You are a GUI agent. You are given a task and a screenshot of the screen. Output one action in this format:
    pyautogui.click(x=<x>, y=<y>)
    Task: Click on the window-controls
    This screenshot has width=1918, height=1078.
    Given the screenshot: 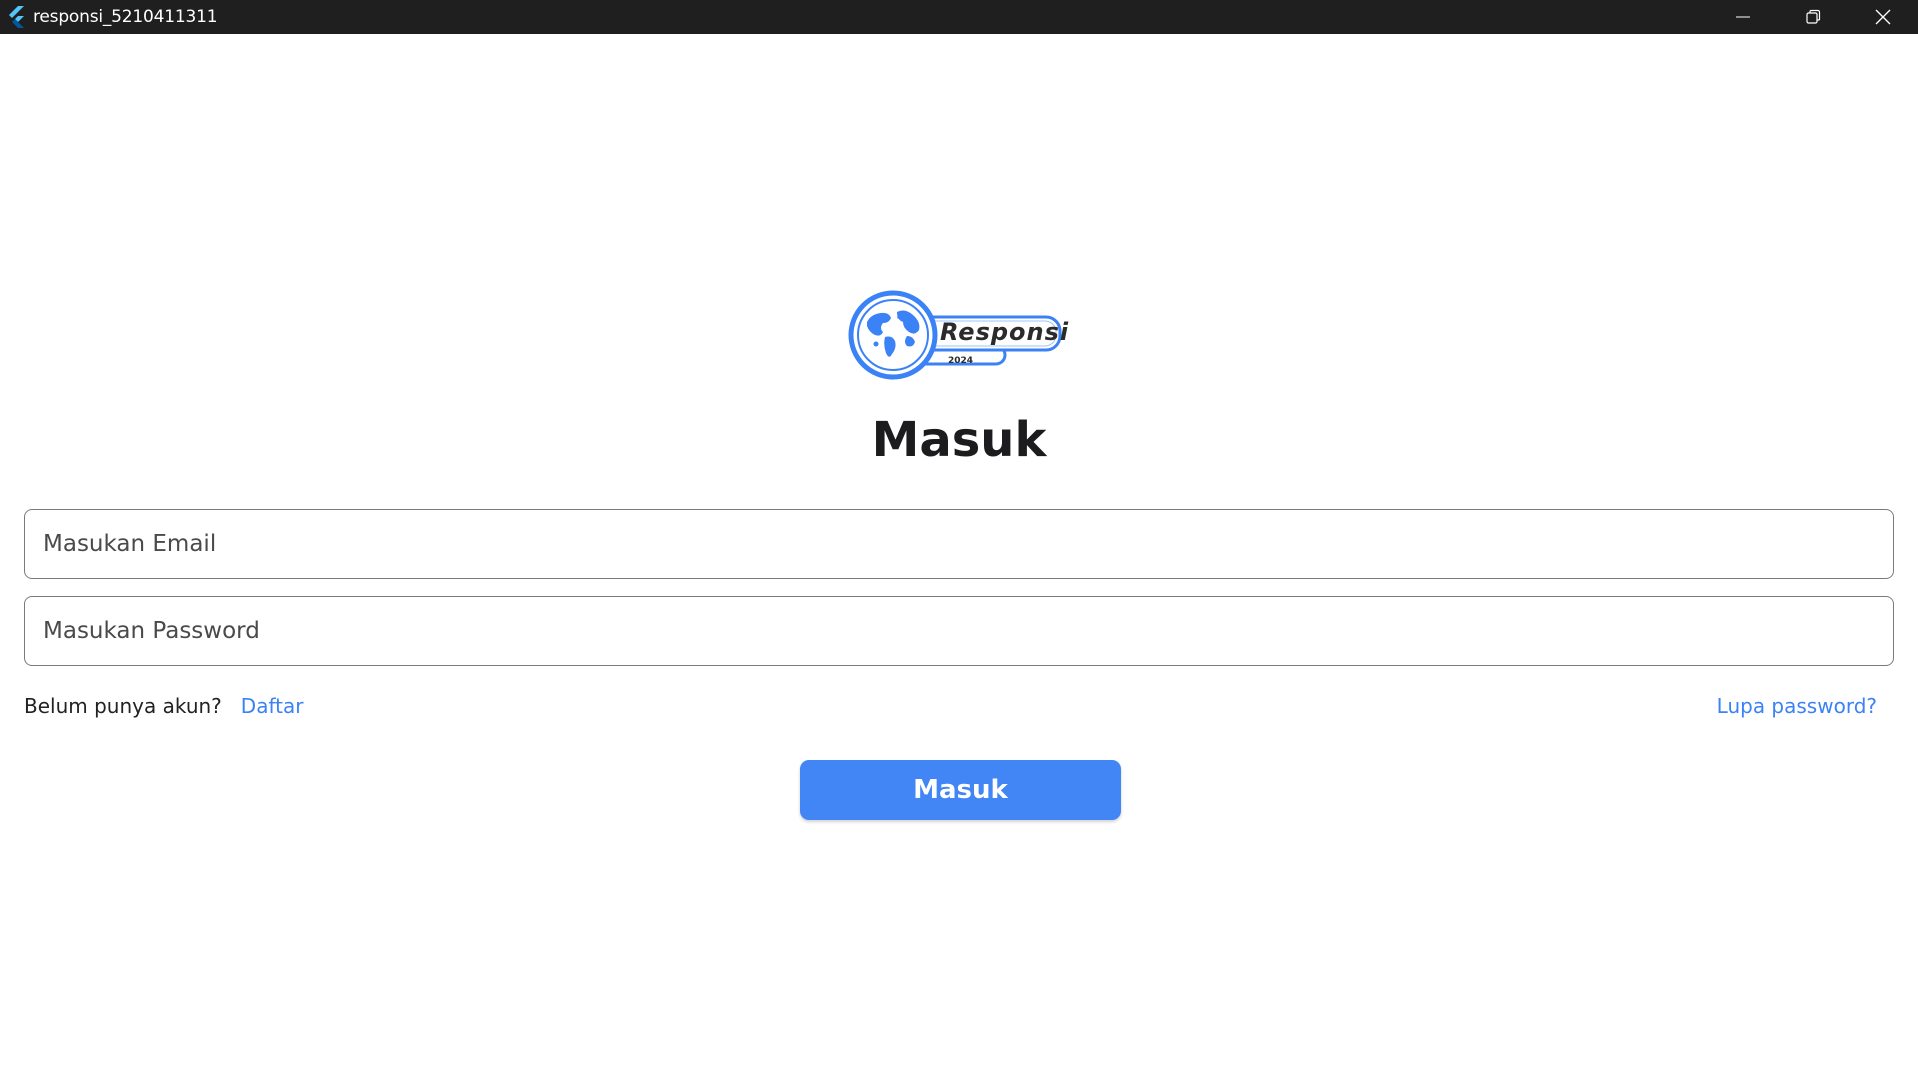 What is the action you would take?
    pyautogui.click(x=1813, y=17)
    